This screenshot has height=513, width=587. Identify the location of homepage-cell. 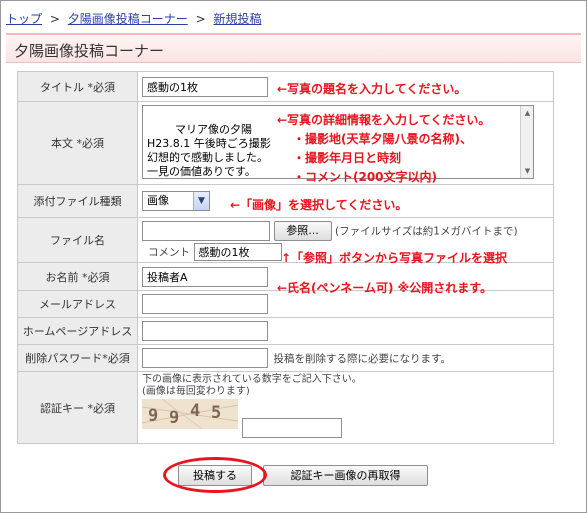
(345, 331).